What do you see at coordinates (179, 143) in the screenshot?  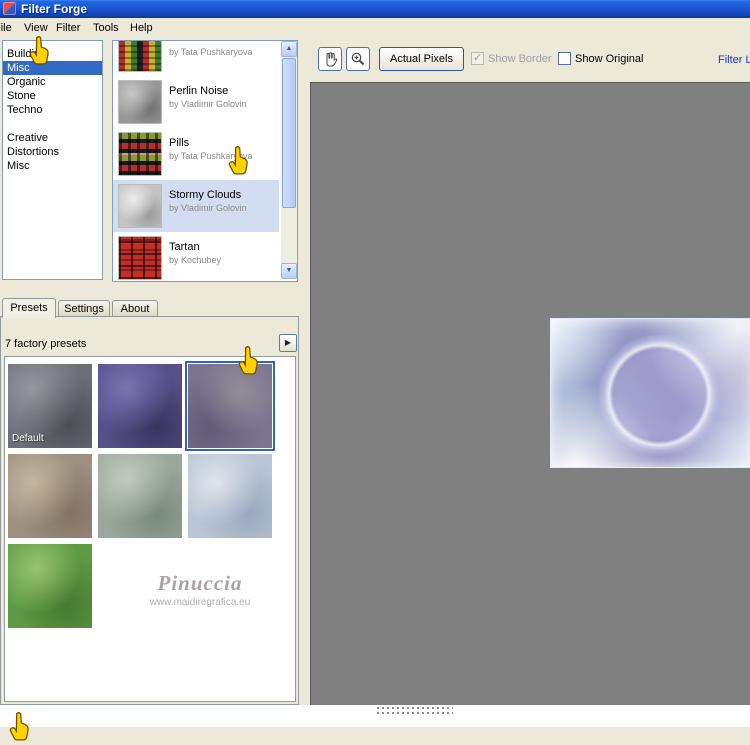 I see `filter-name: Pills` at bounding box center [179, 143].